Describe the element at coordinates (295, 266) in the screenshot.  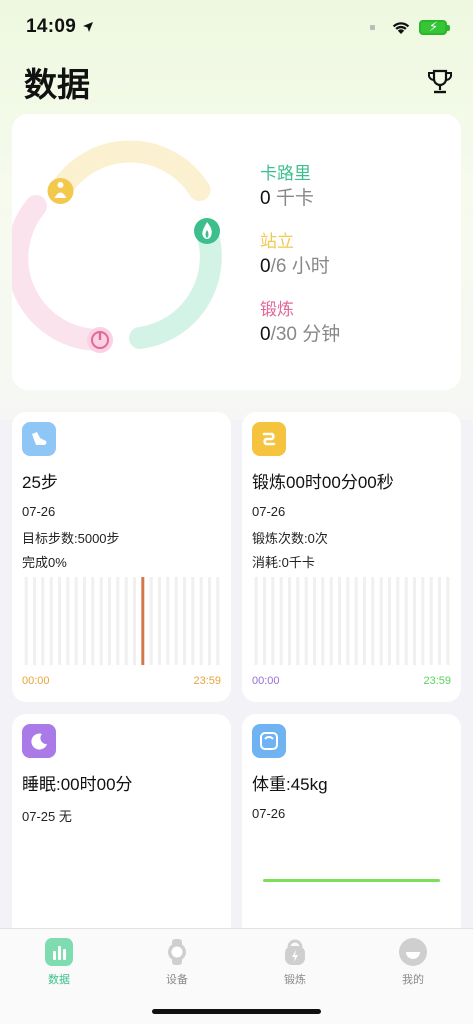
I see `standing-value: 0/6 小时` at that location.